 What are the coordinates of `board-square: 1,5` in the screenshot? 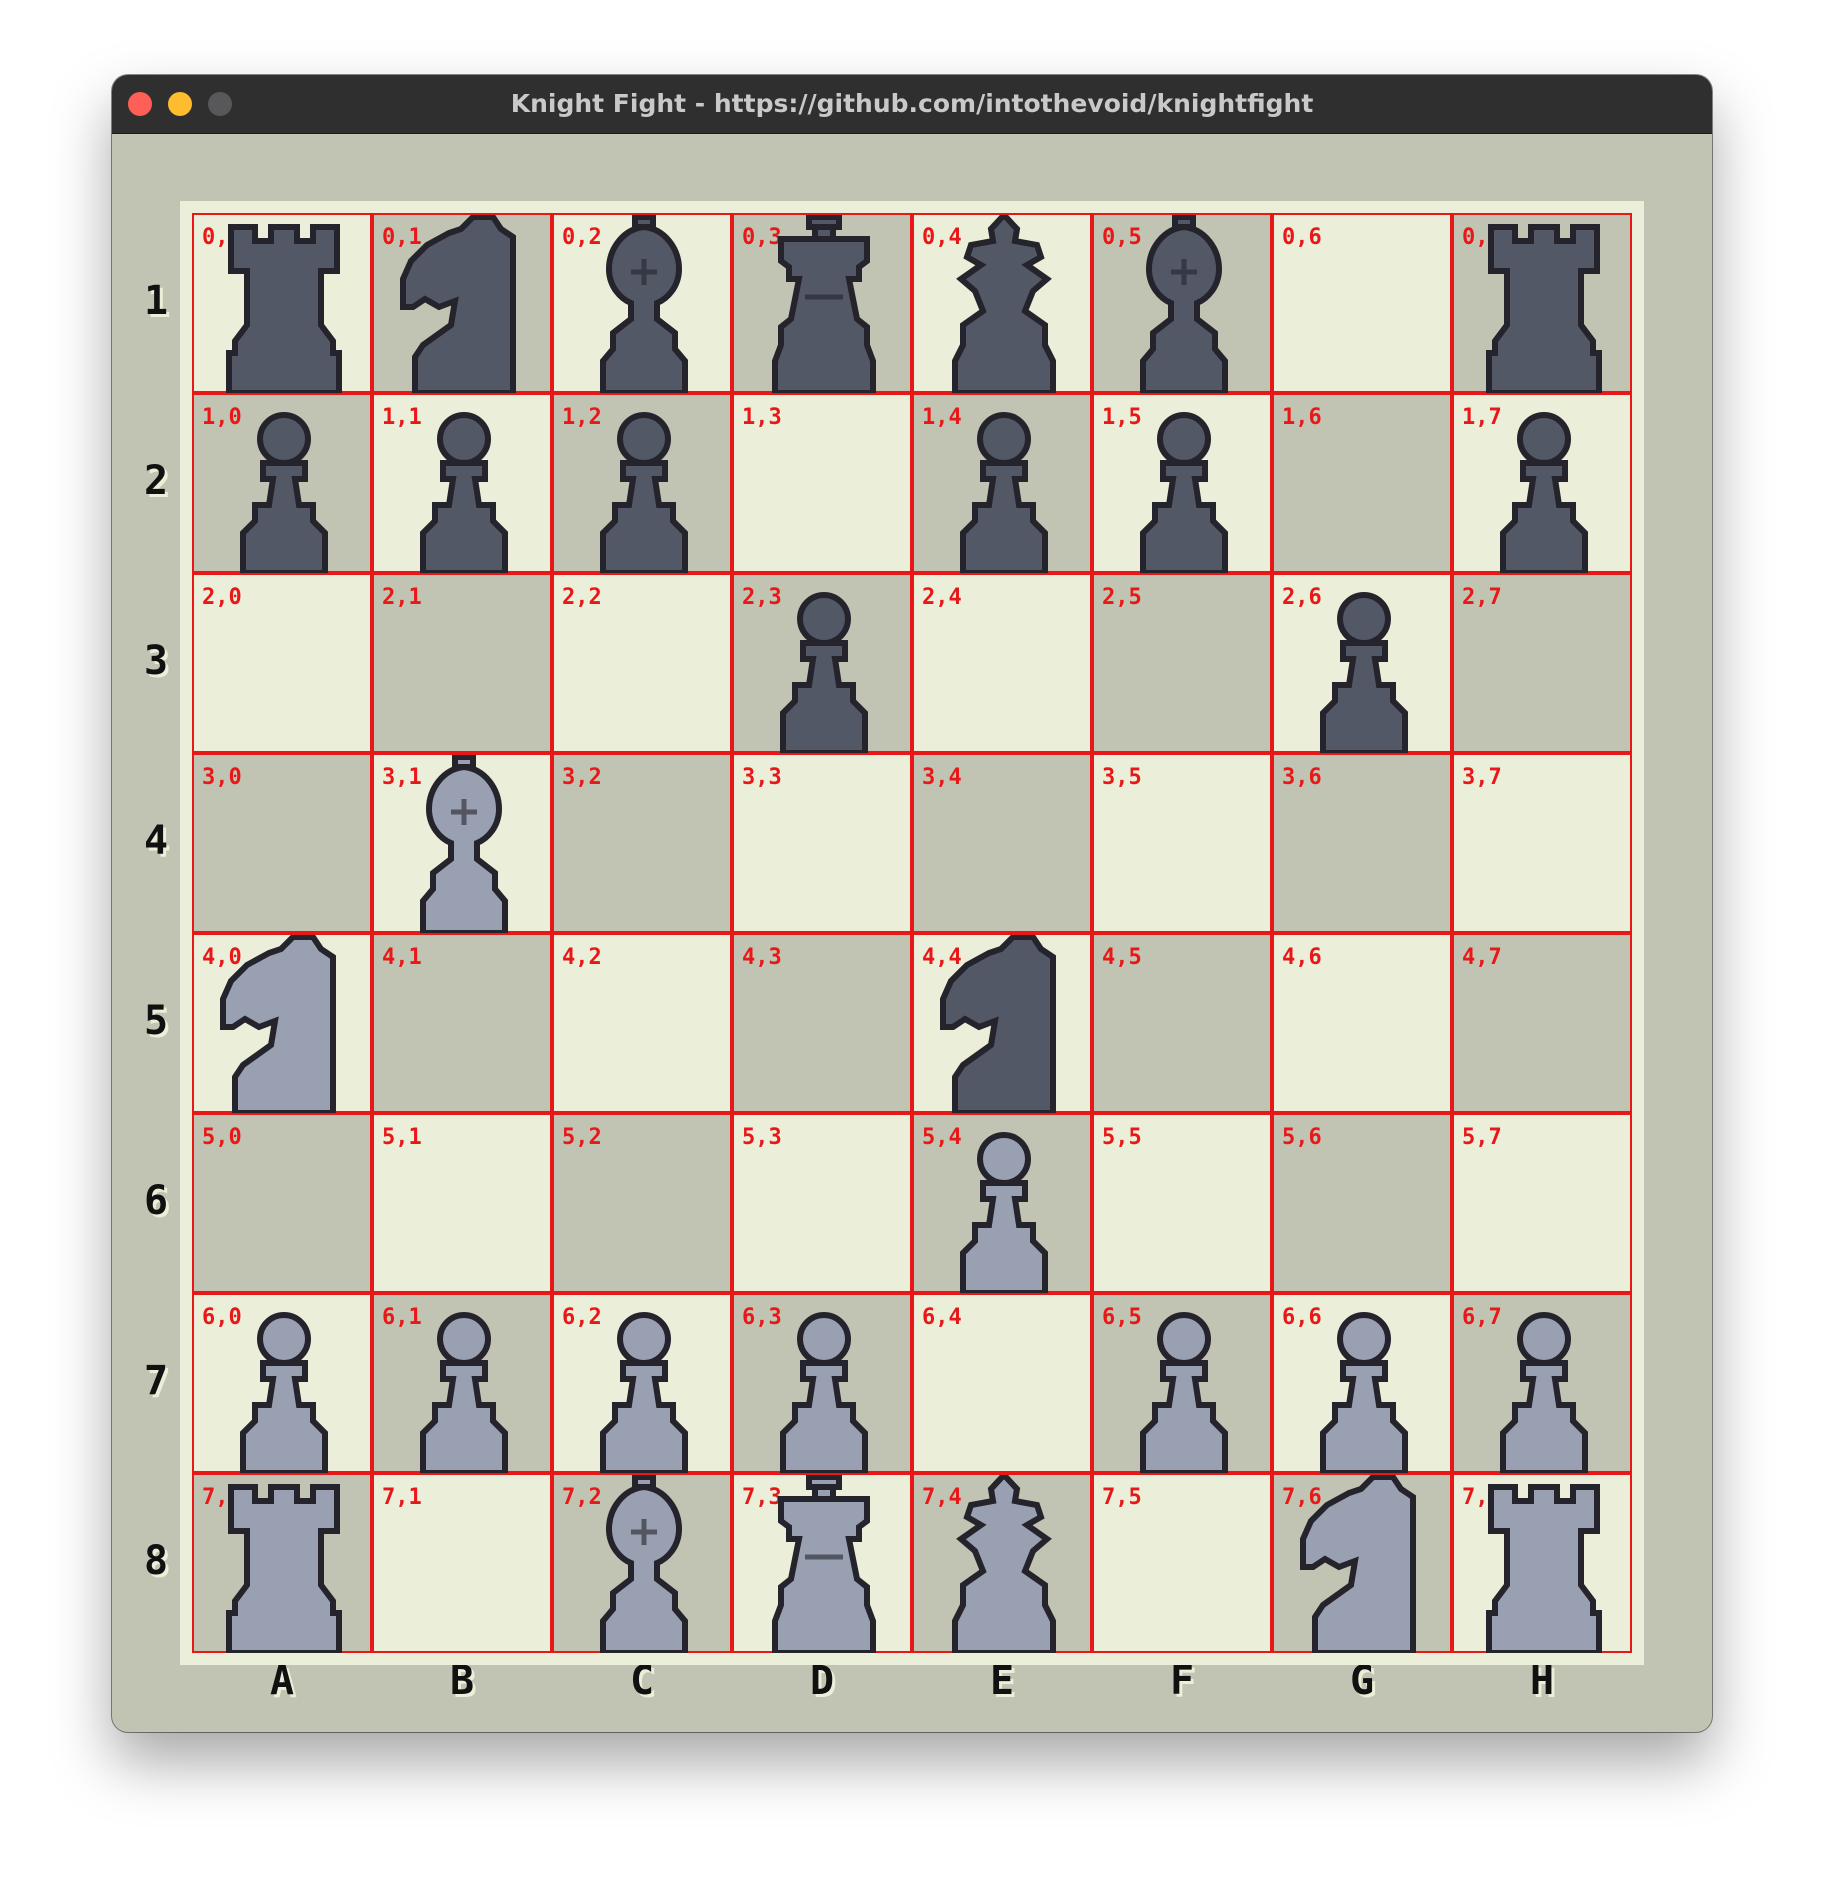 It's located at (1182, 483).